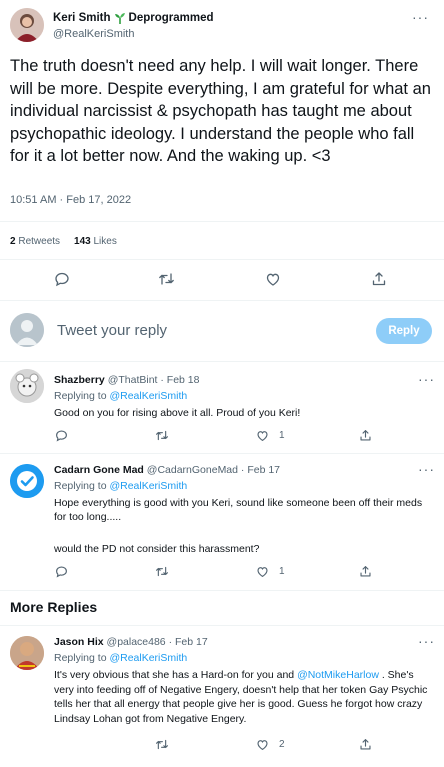  I want to click on reply-button: Reply, so click(404, 331).